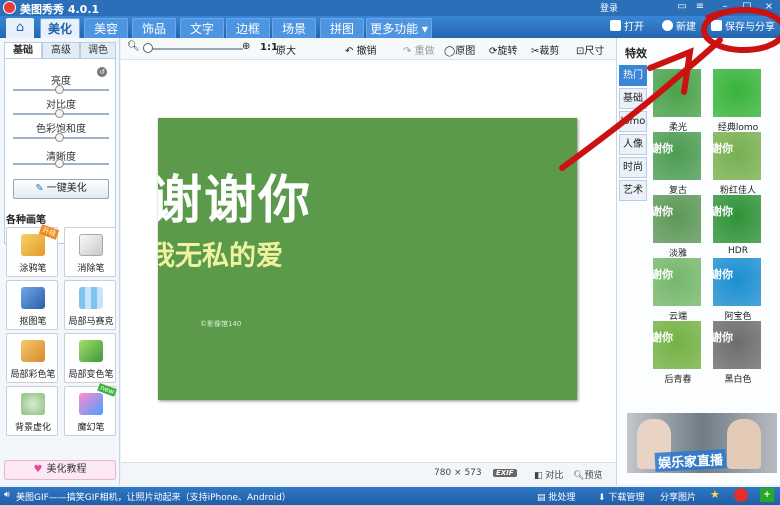 This screenshot has width=780, height=505. I want to click on contrast-slider, so click(61, 113).